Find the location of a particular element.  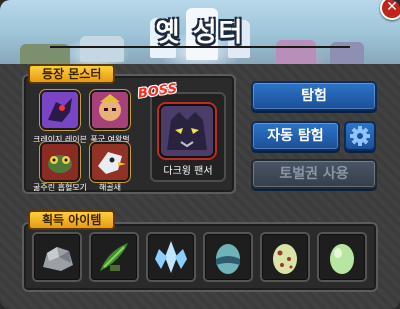

ice-crystal-icon is located at coordinates (171, 257).